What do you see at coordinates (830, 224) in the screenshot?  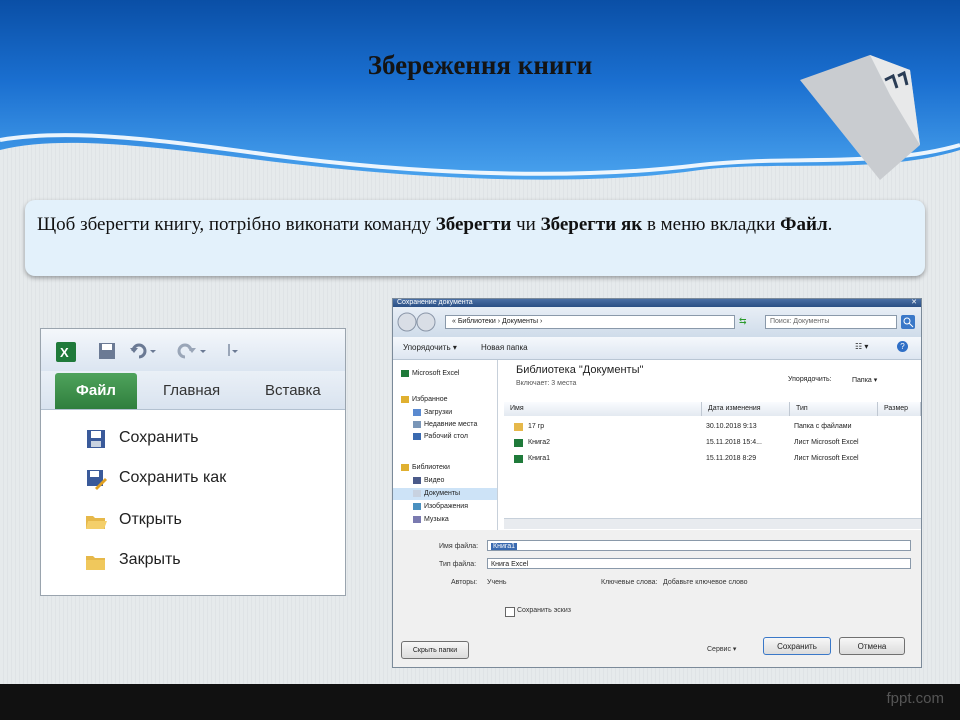 I see `text-part: .` at bounding box center [830, 224].